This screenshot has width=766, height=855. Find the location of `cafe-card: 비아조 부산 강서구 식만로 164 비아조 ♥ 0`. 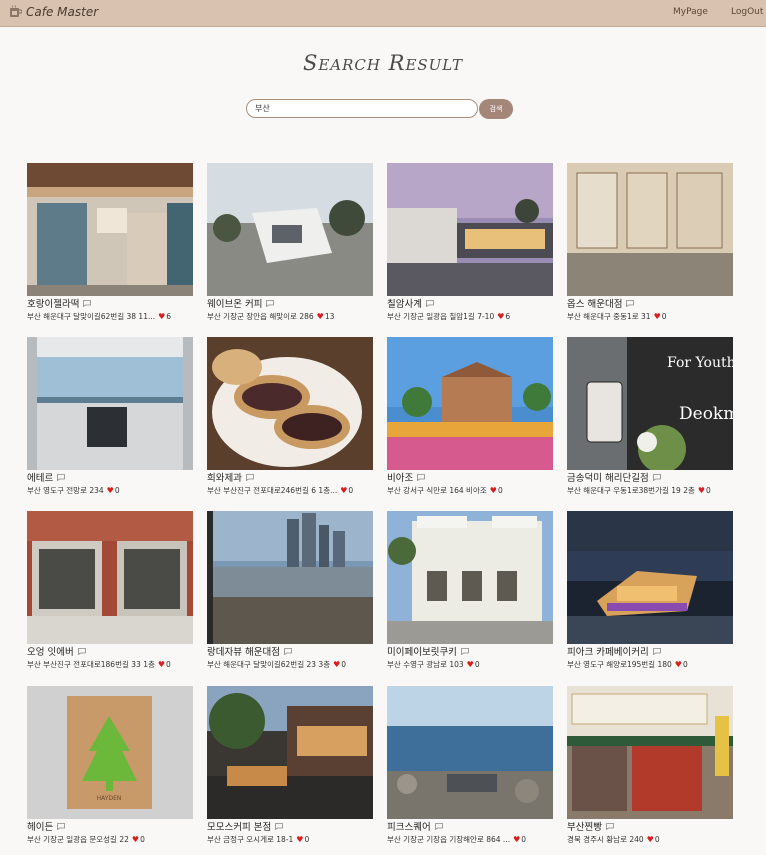

cafe-card: 비아조 부산 강서구 식만로 164 비아조 ♥ 0 is located at coordinates (470, 417).